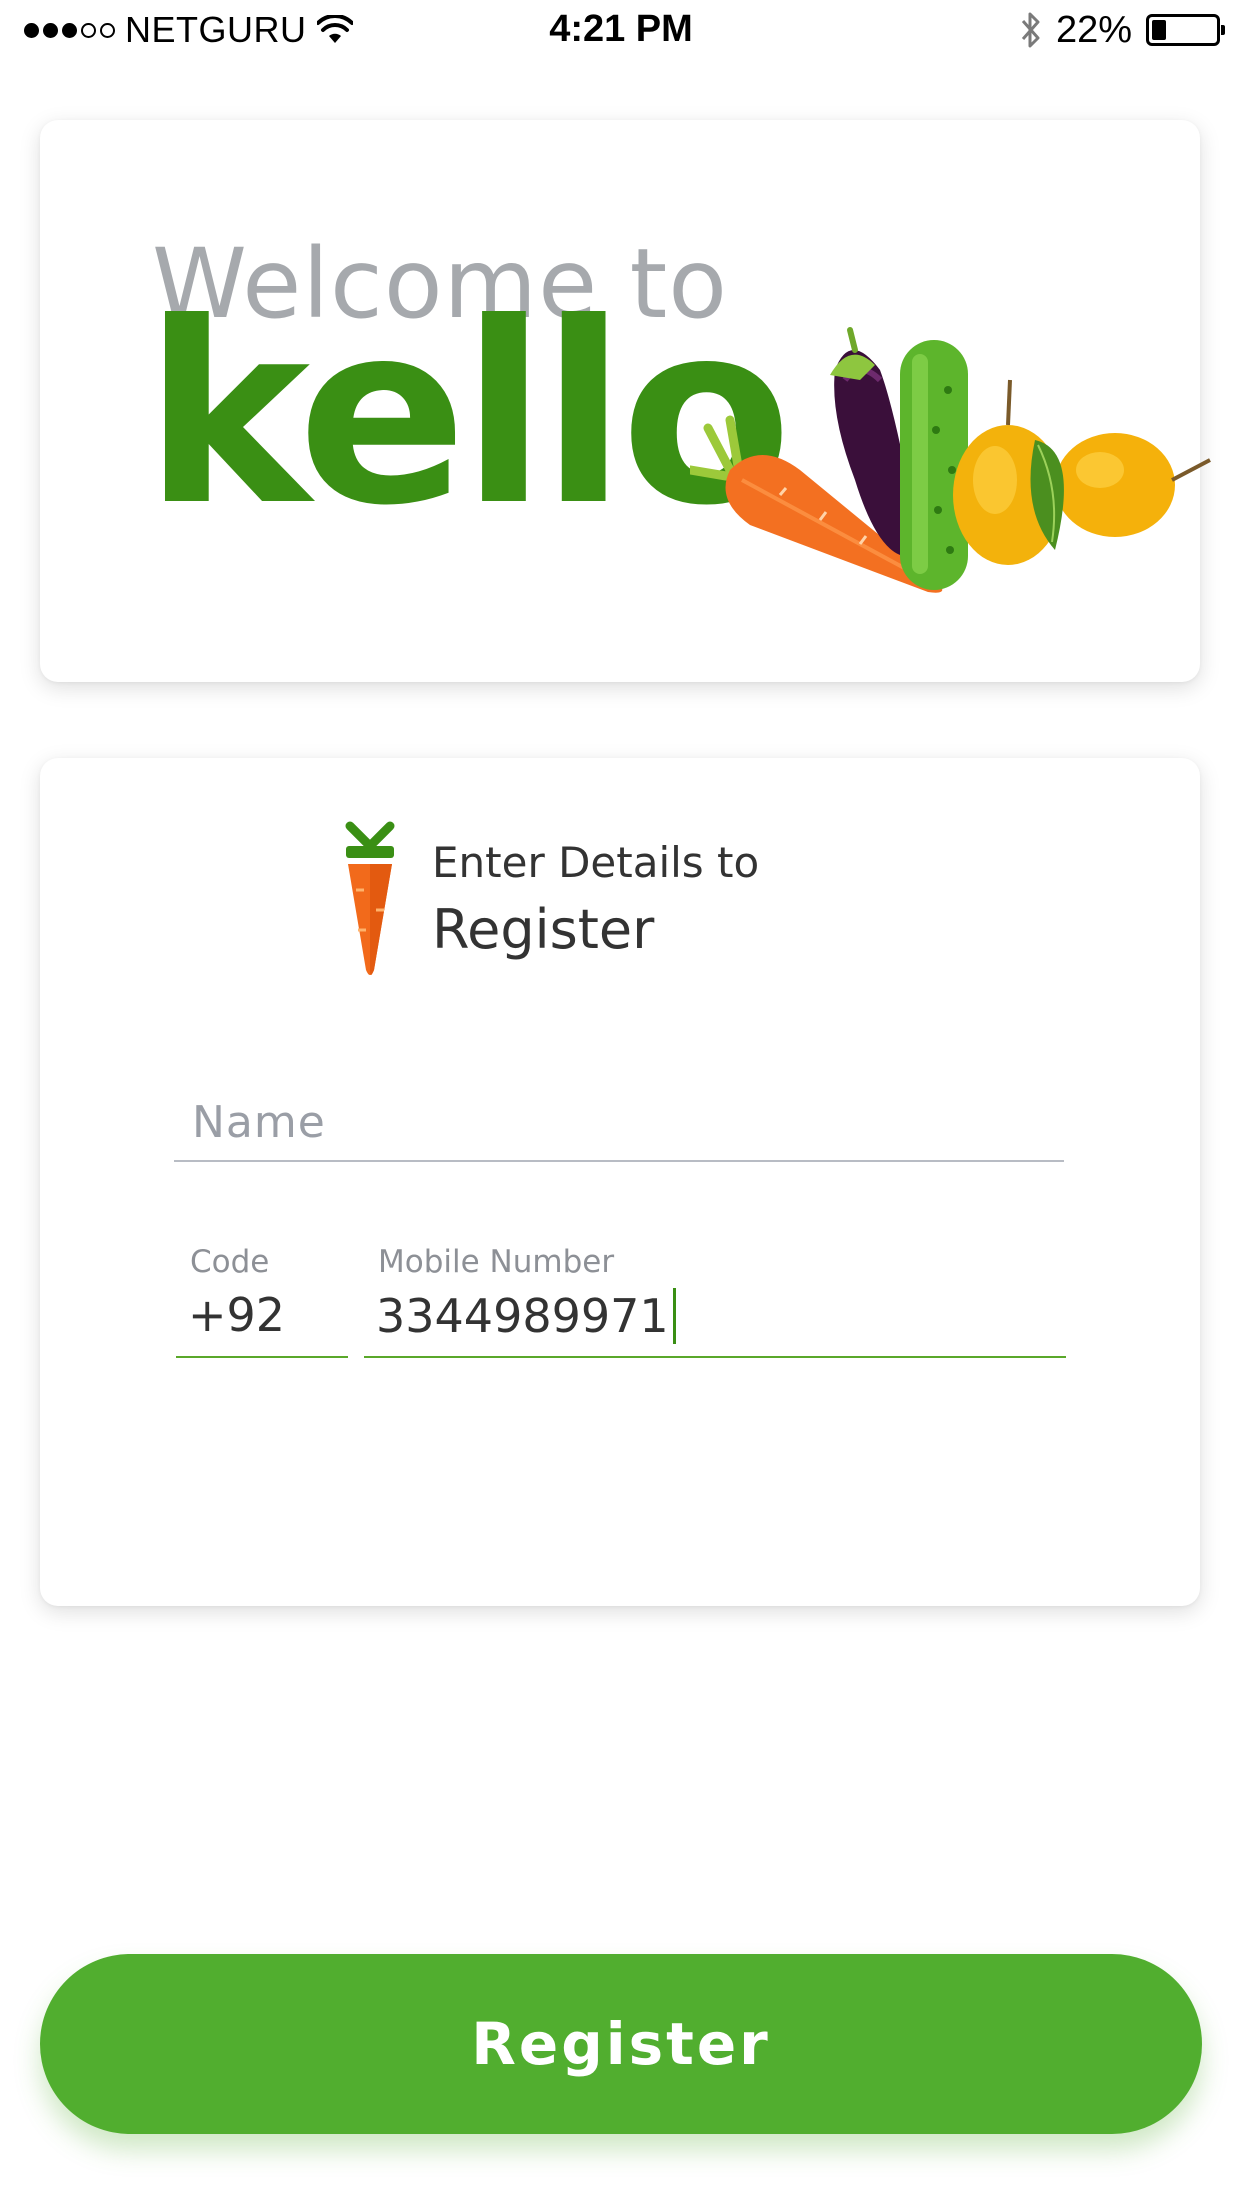  What do you see at coordinates (496, 1262) in the screenshot?
I see `mobile-number-label: Mobile Number` at bounding box center [496, 1262].